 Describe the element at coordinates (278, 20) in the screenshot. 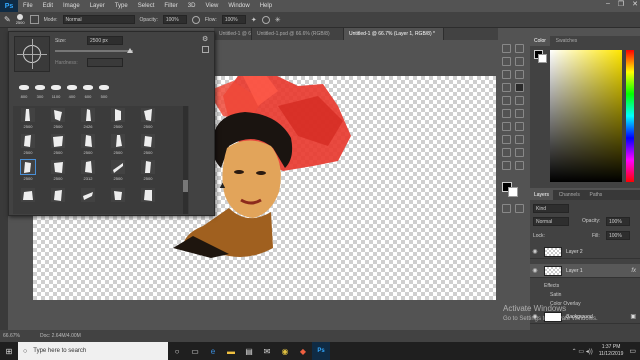

I see `symmetry-icon: ✳` at that location.